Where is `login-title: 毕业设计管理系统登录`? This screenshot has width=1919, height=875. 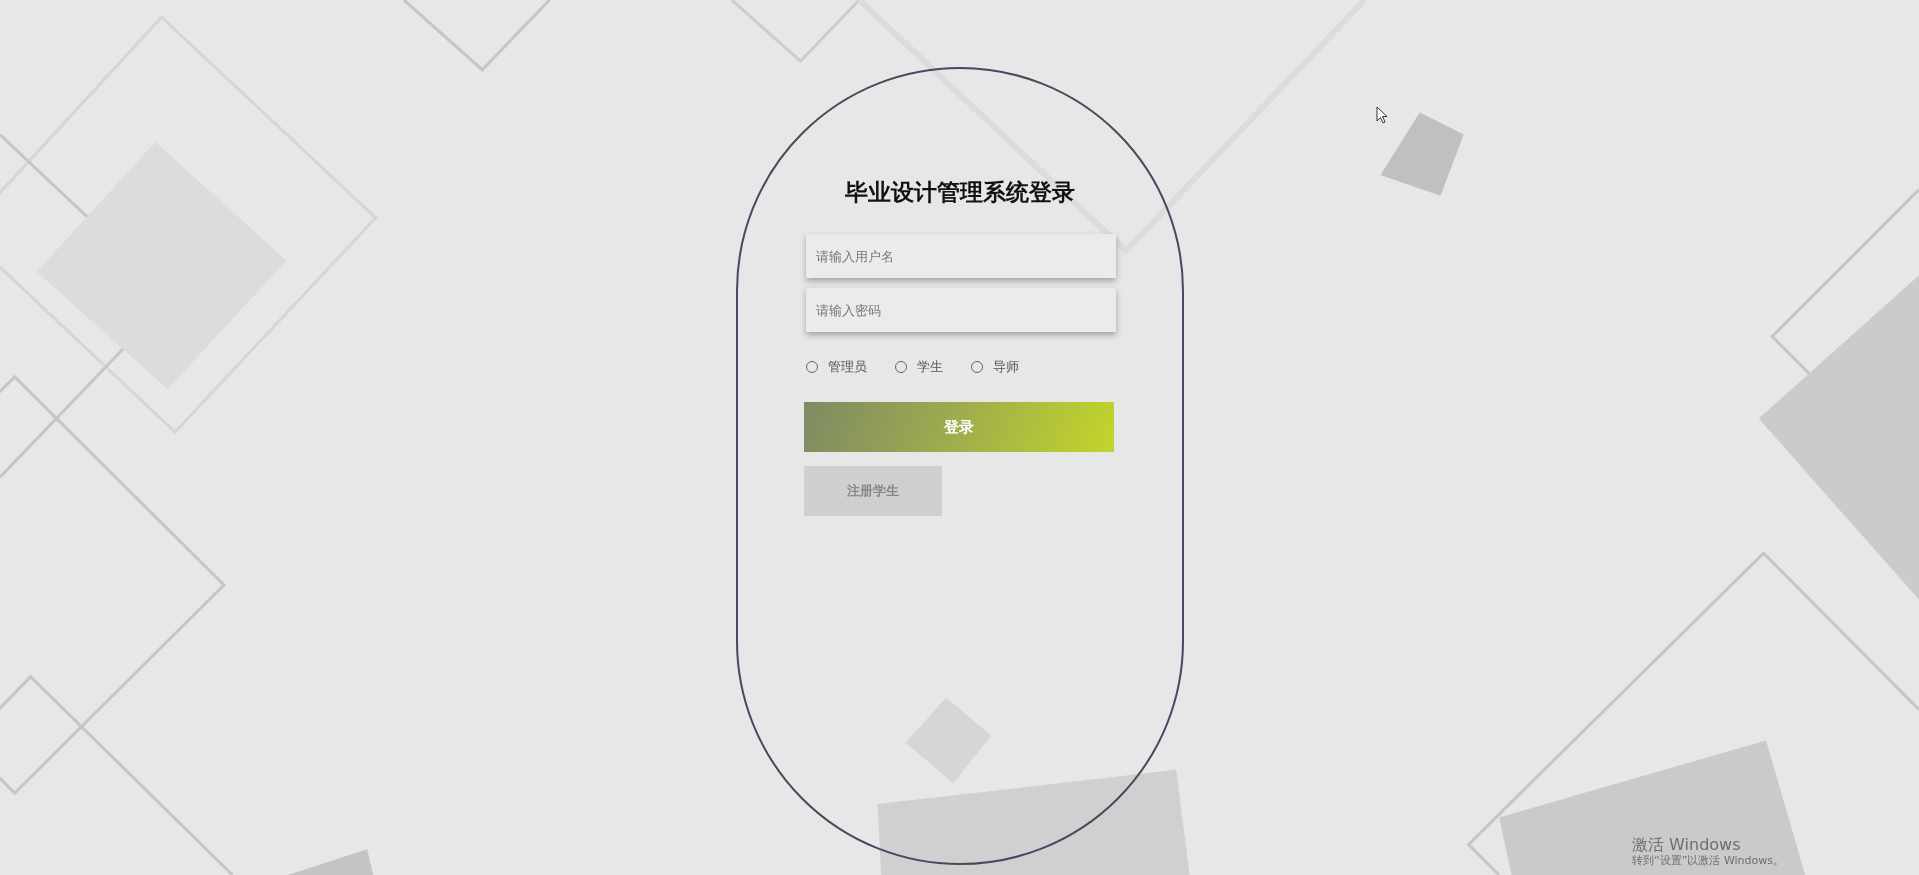
login-title: 毕业设计管理系统登录 is located at coordinates (960, 192).